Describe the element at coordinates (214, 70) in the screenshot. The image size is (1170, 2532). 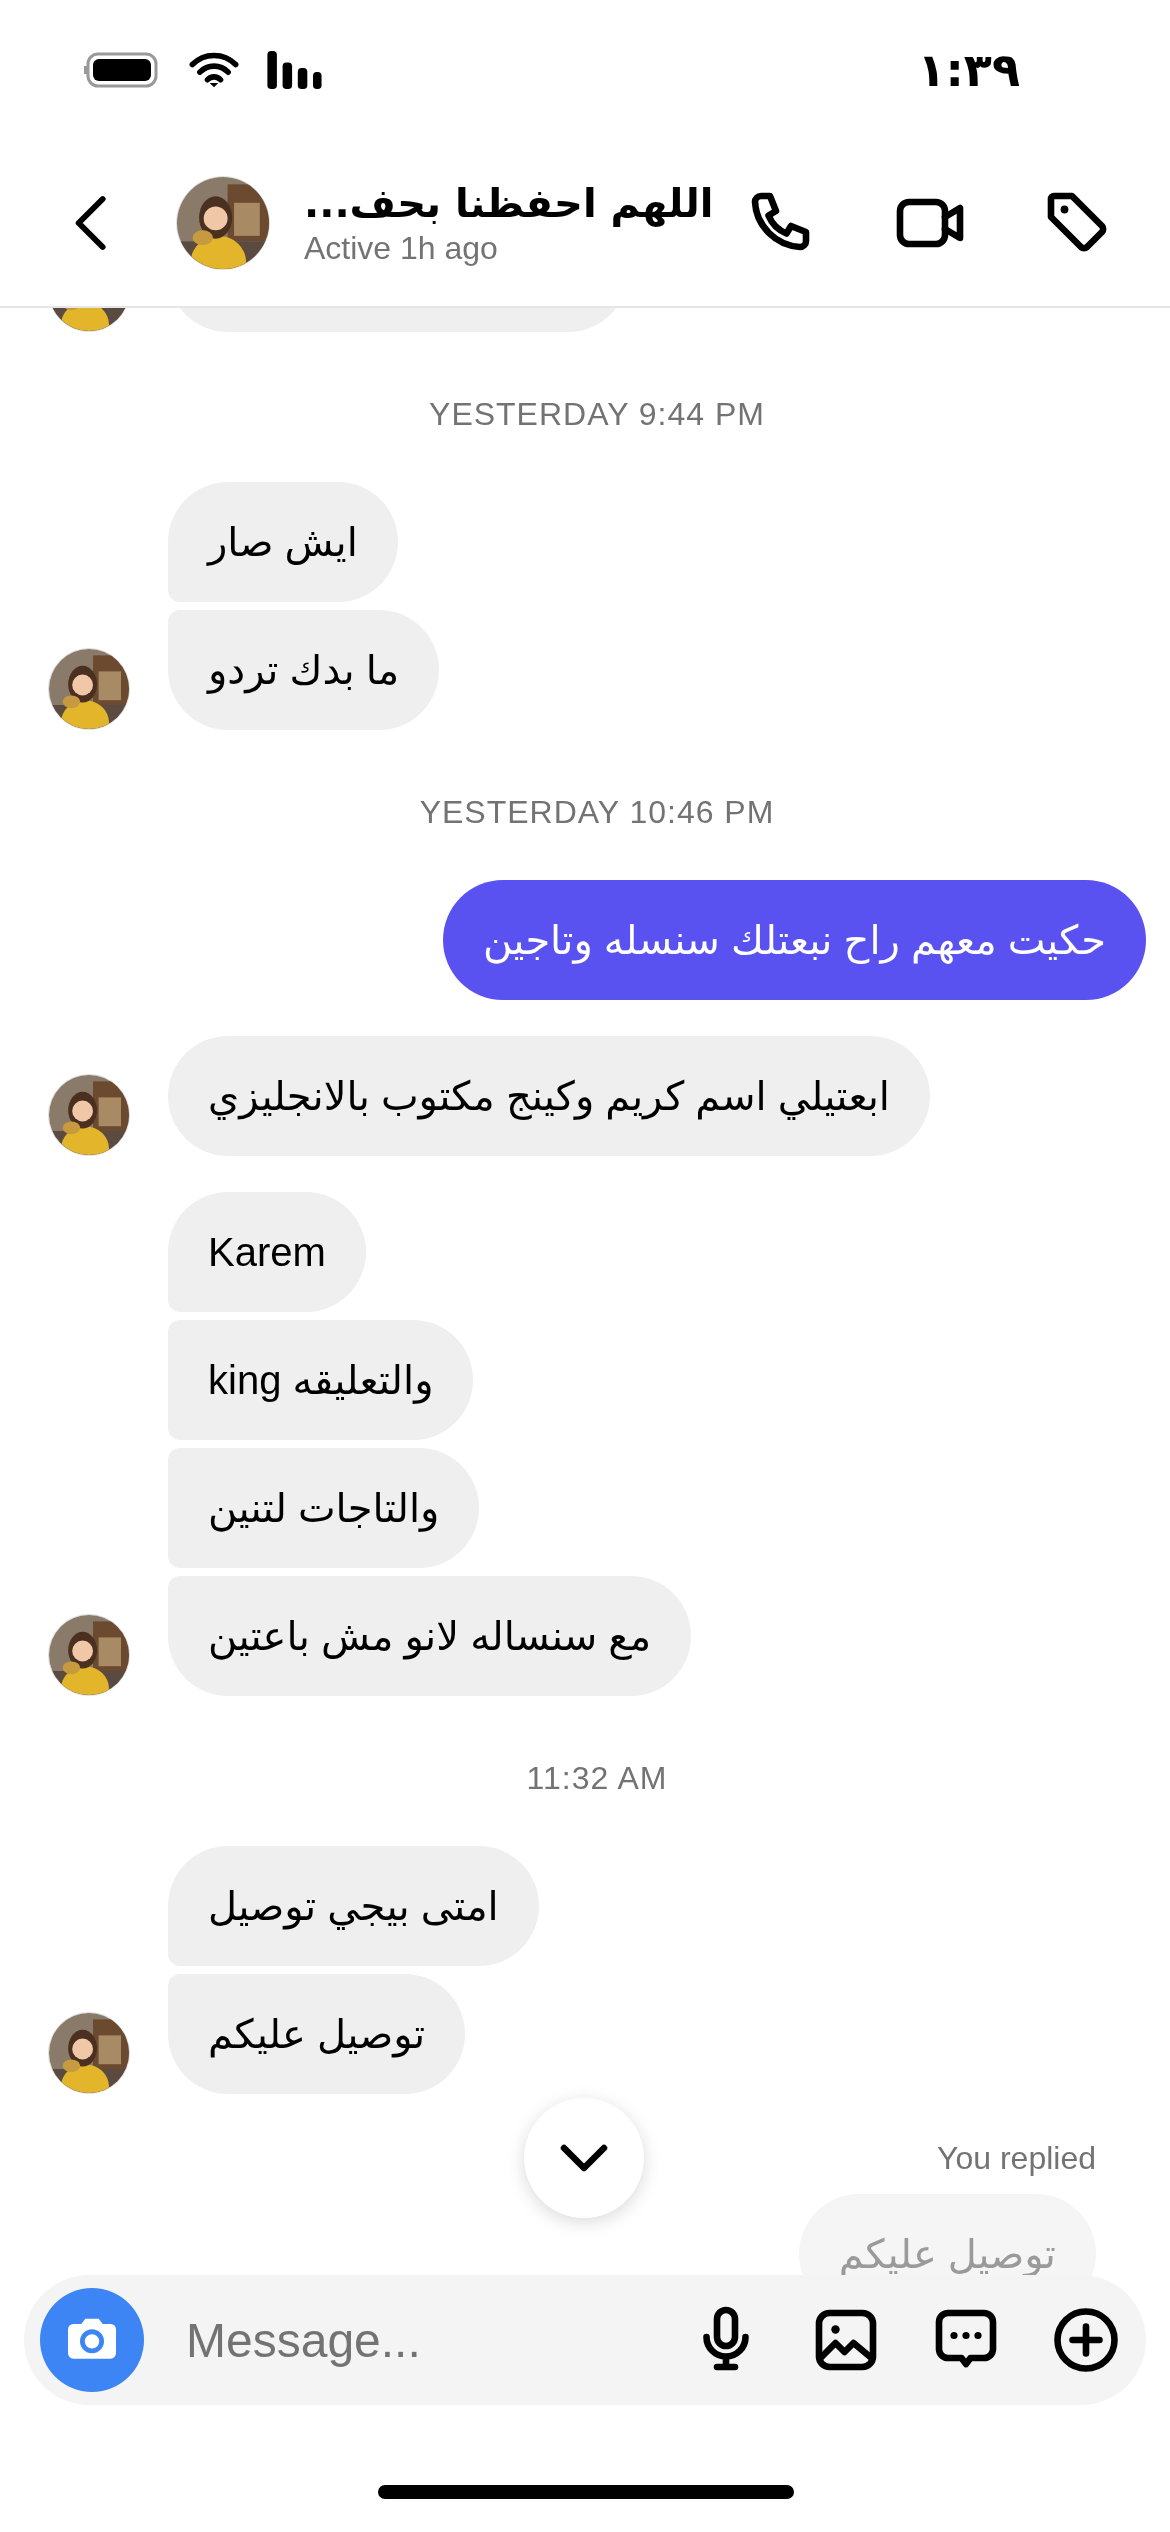
I see `wifi-icon` at that location.